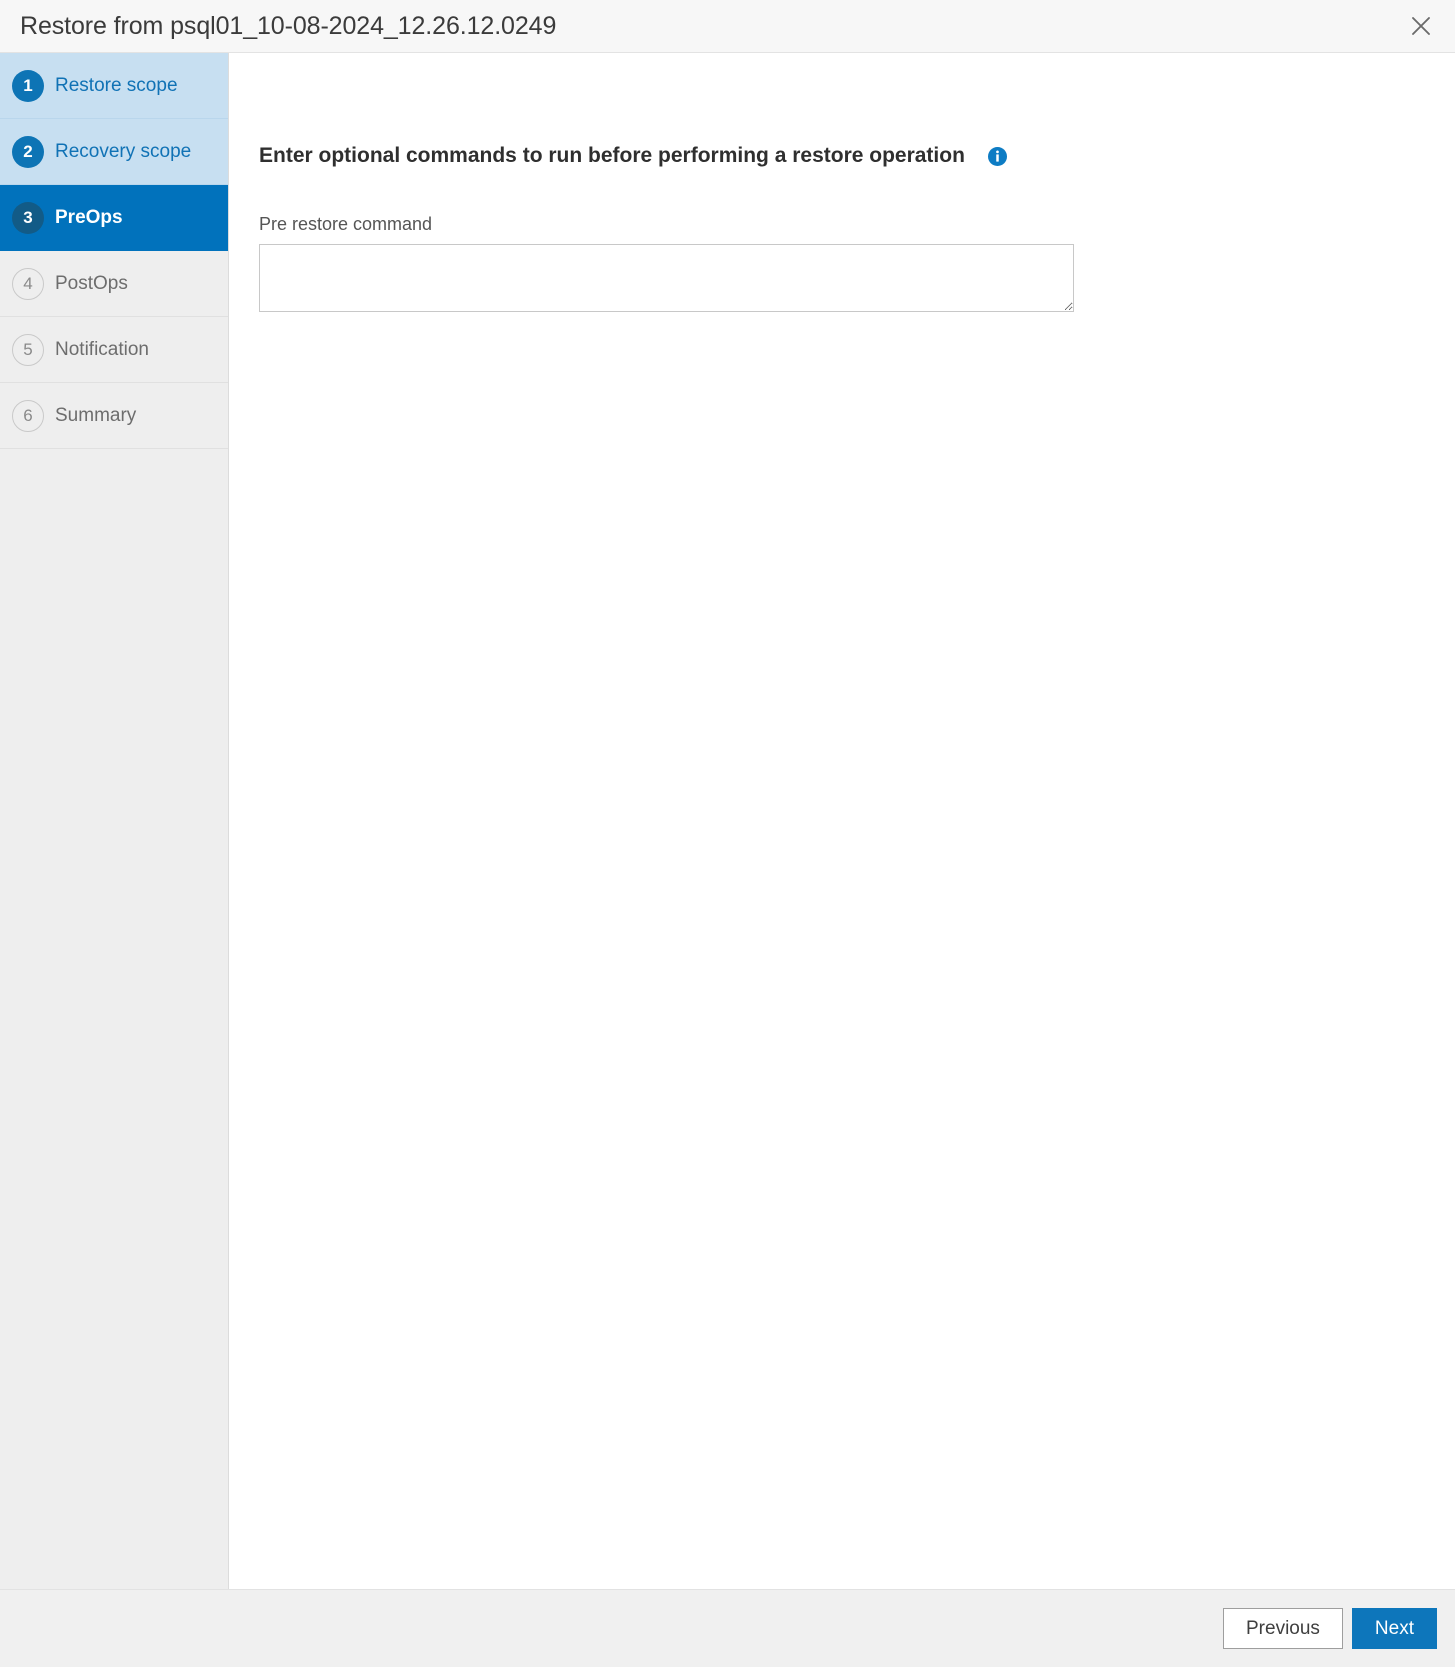 Image resolution: width=1455 pixels, height=1667 pixels. What do you see at coordinates (89, 217) in the screenshot?
I see `sidebar-item-label-preops: PreOps` at bounding box center [89, 217].